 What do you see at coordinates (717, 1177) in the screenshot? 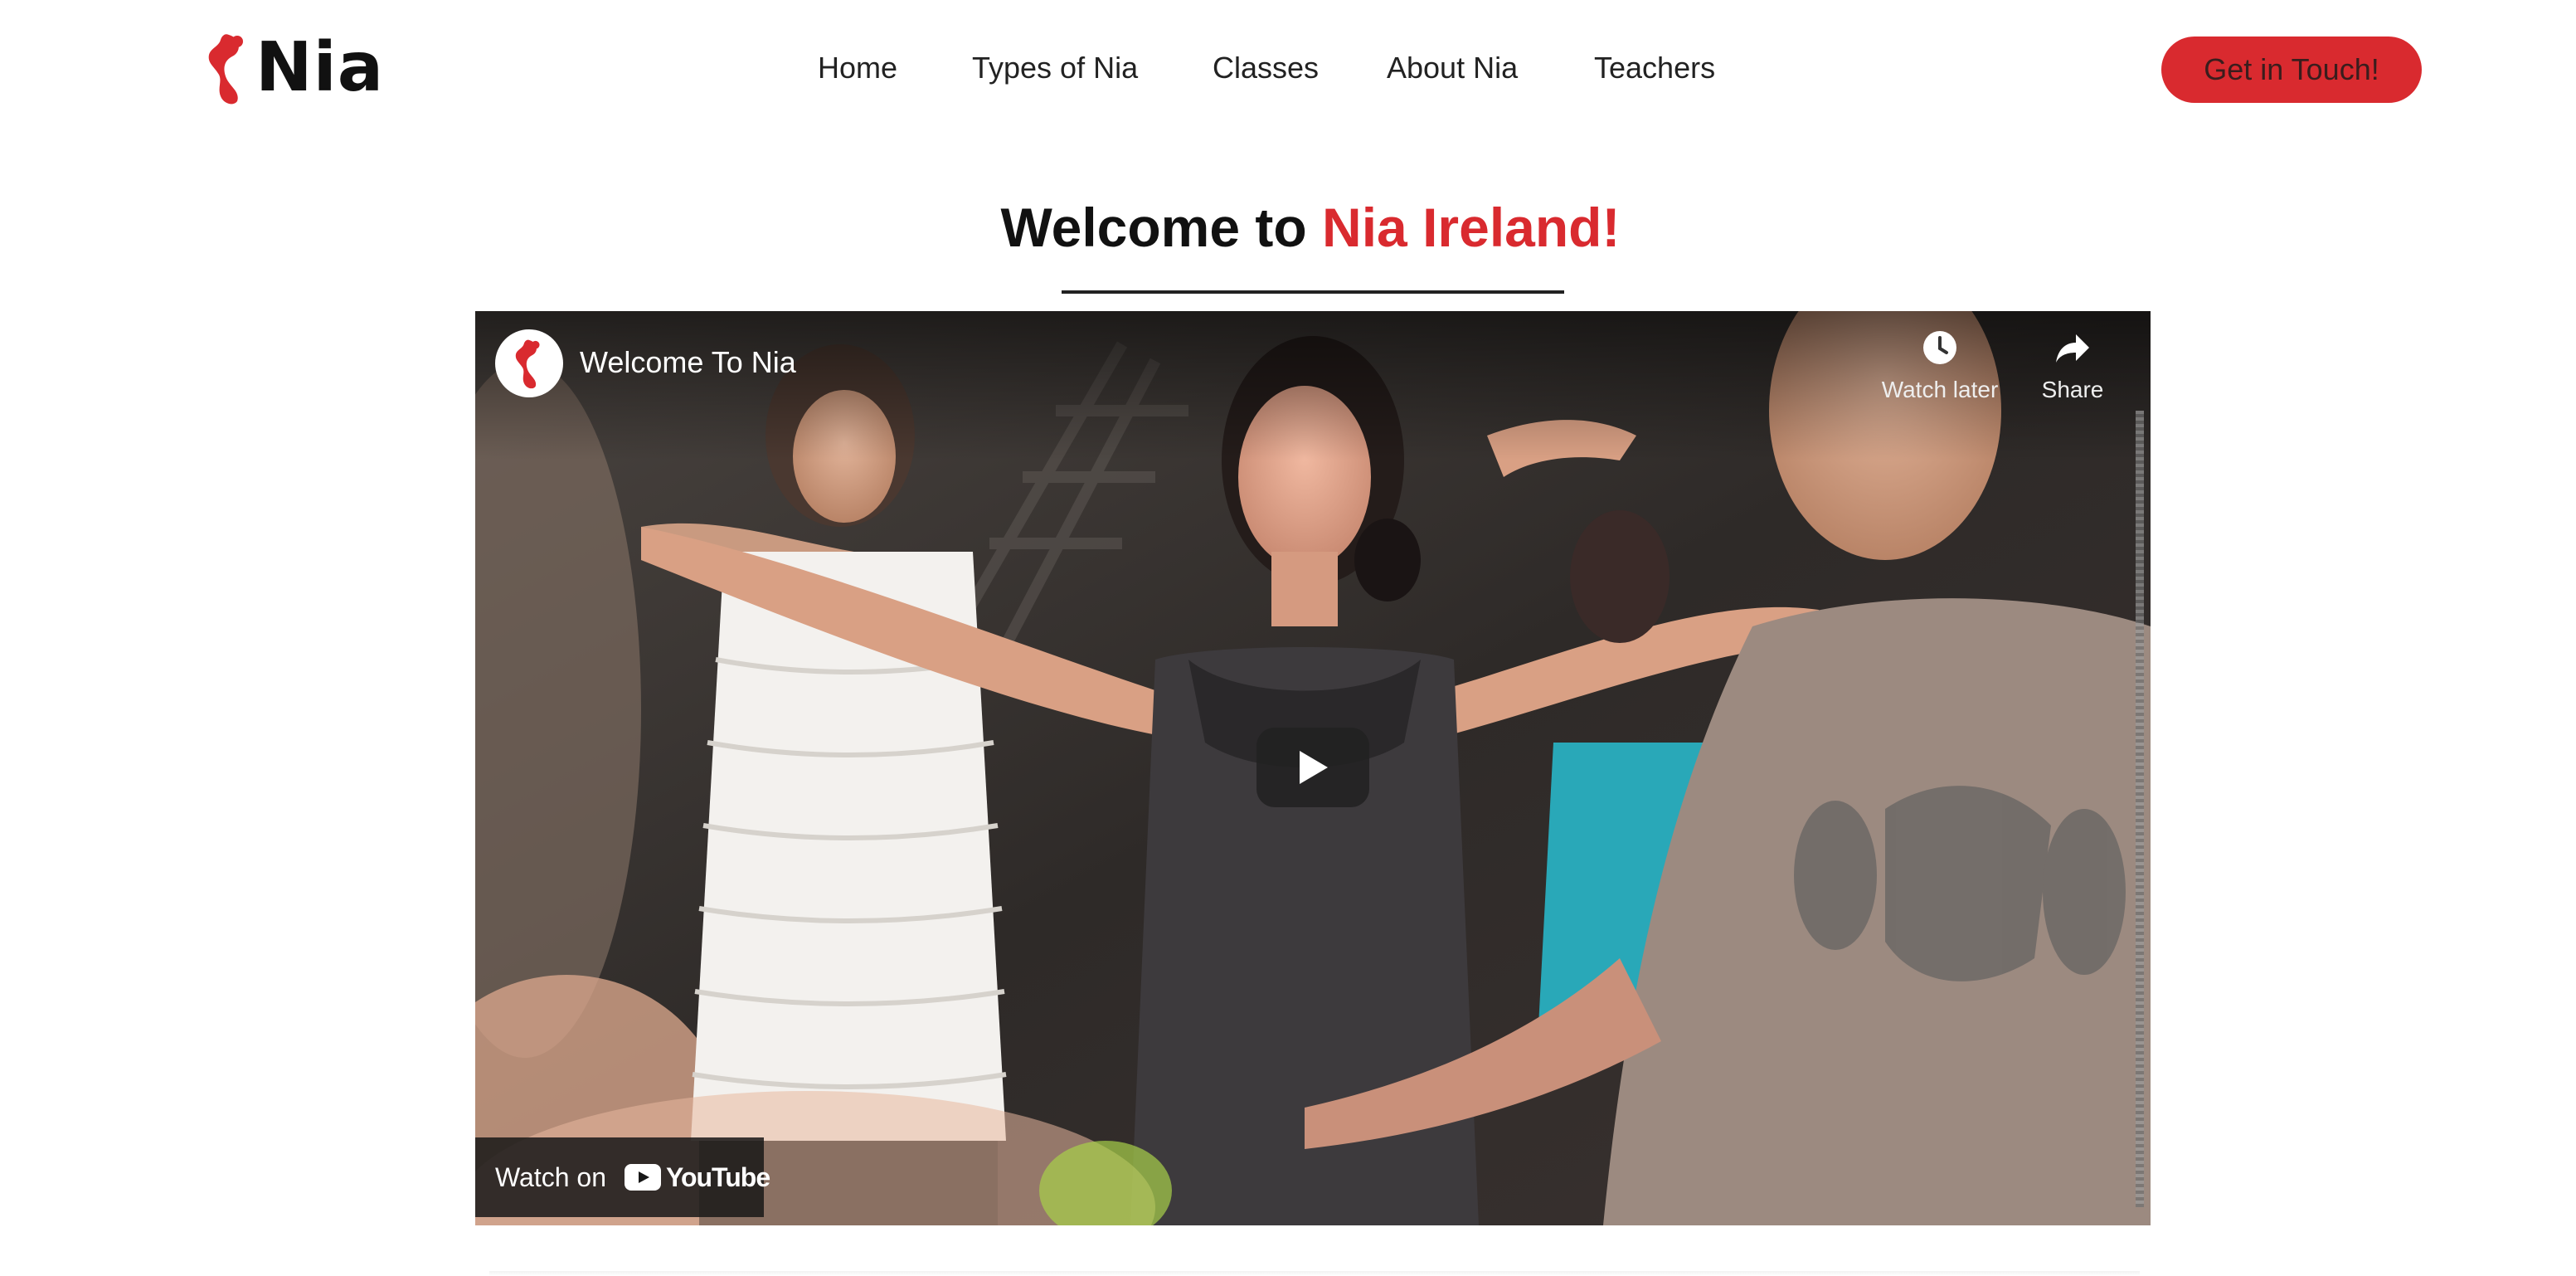
I see `youtube-wordmark: YouTube` at bounding box center [717, 1177].